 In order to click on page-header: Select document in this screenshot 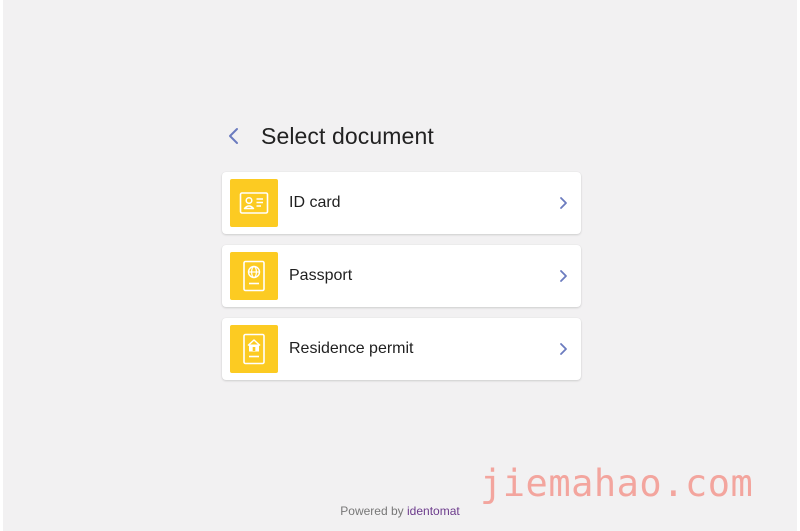, I will do `click(331, 136)`.